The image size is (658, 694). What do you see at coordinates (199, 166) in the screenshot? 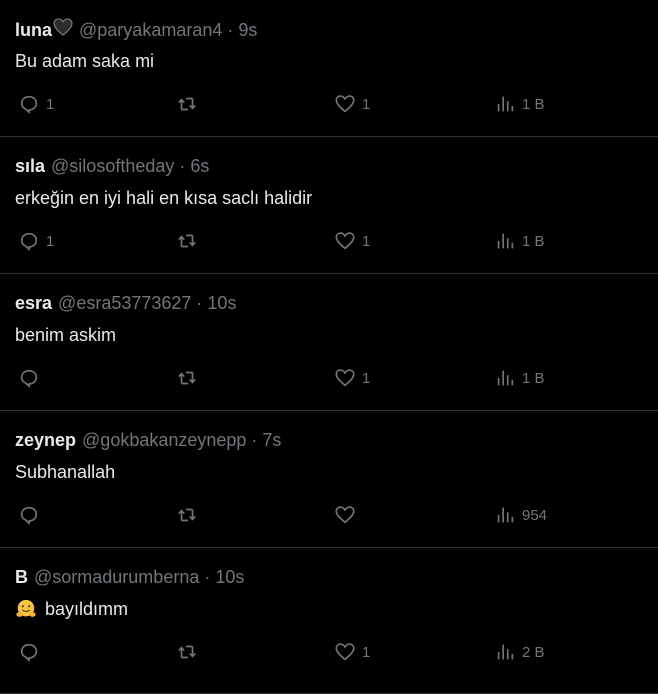
I see `timestamp: 6s` at bounding box center [199, 166].